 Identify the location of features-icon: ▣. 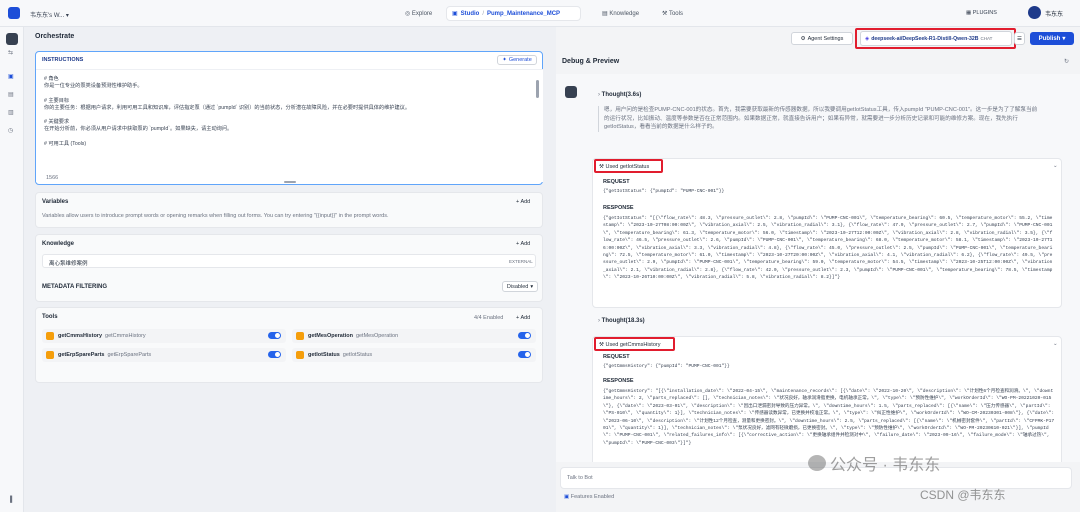
(567, 497).